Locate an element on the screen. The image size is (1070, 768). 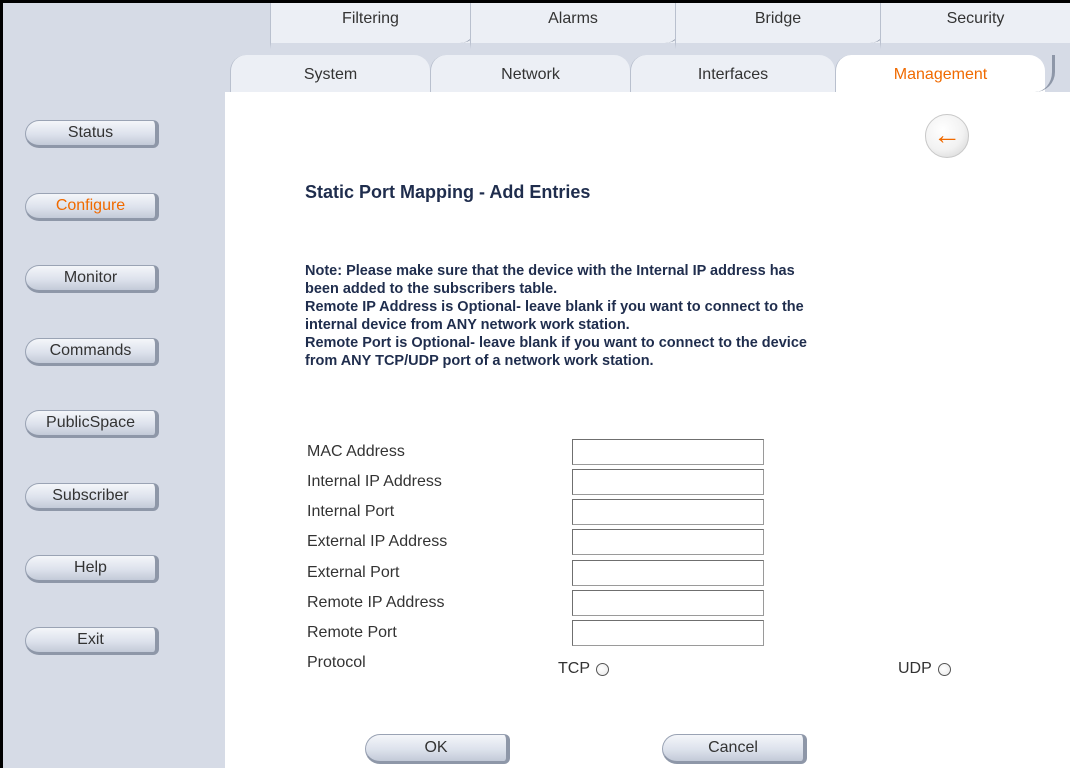
tab-system: System is located at coordinates (330, 73).